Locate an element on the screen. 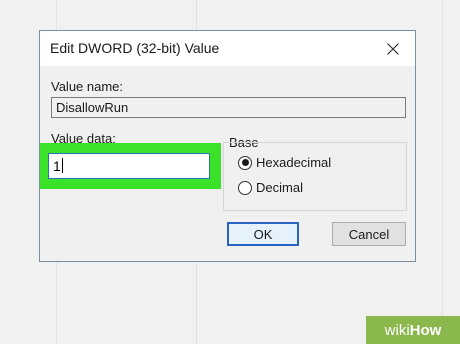  base-group-box is located at coordinates (315, 176).